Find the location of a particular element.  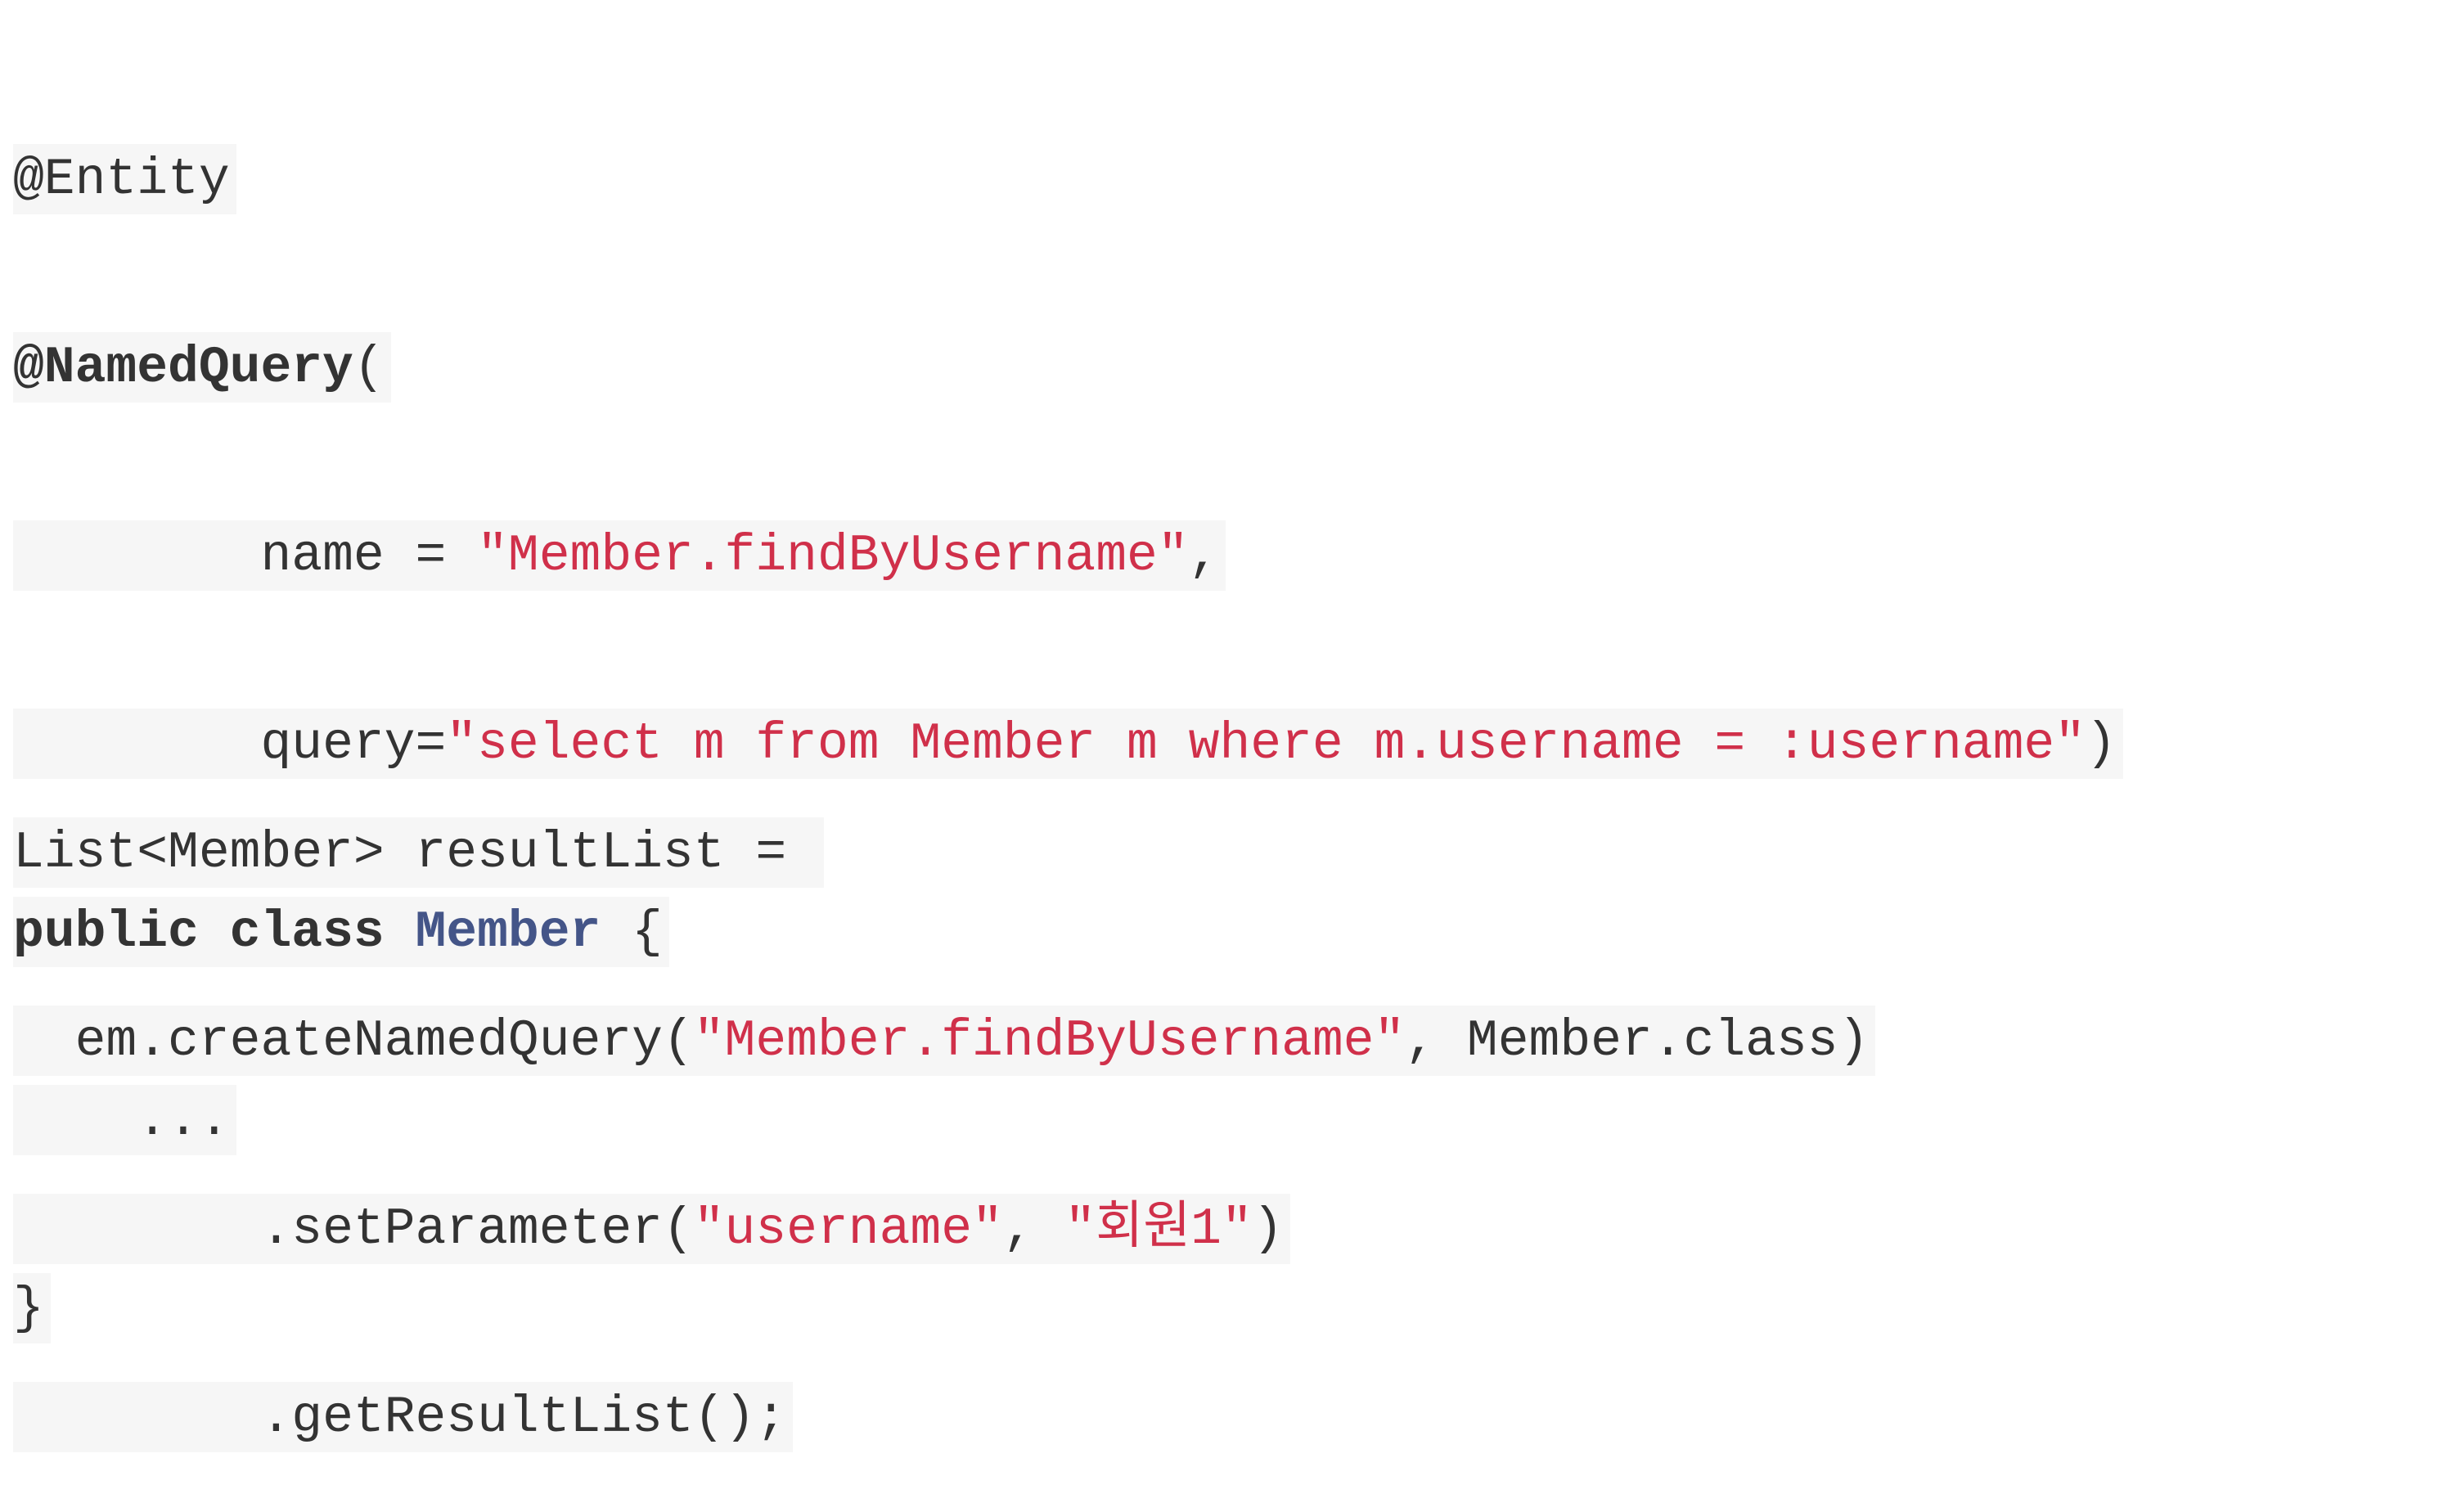

param-value-string: "회원1" is located at coordinates (1159, 1229).